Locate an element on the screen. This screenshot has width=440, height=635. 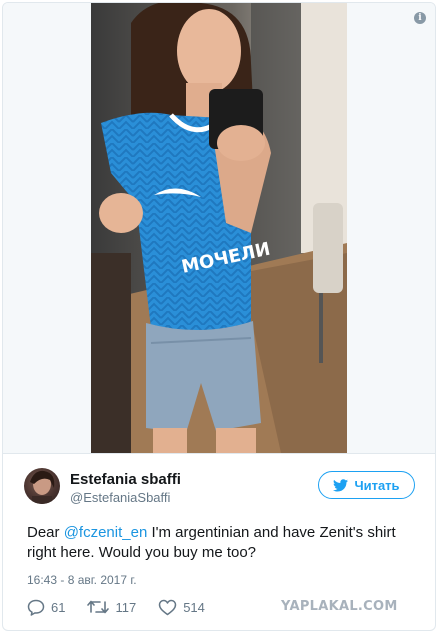
like-action: 514 is located at coordinates (181, 607).